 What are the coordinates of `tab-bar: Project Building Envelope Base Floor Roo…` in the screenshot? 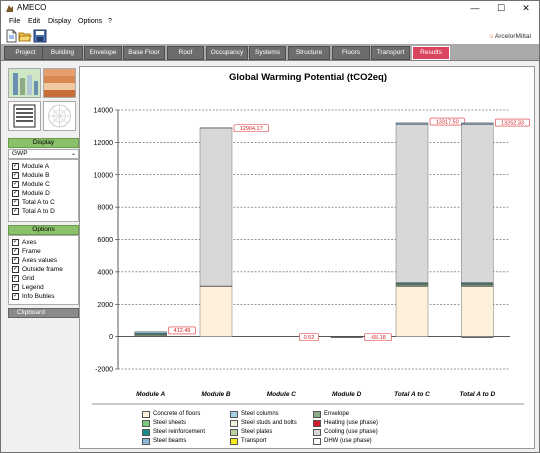 It's located at (270, 52).